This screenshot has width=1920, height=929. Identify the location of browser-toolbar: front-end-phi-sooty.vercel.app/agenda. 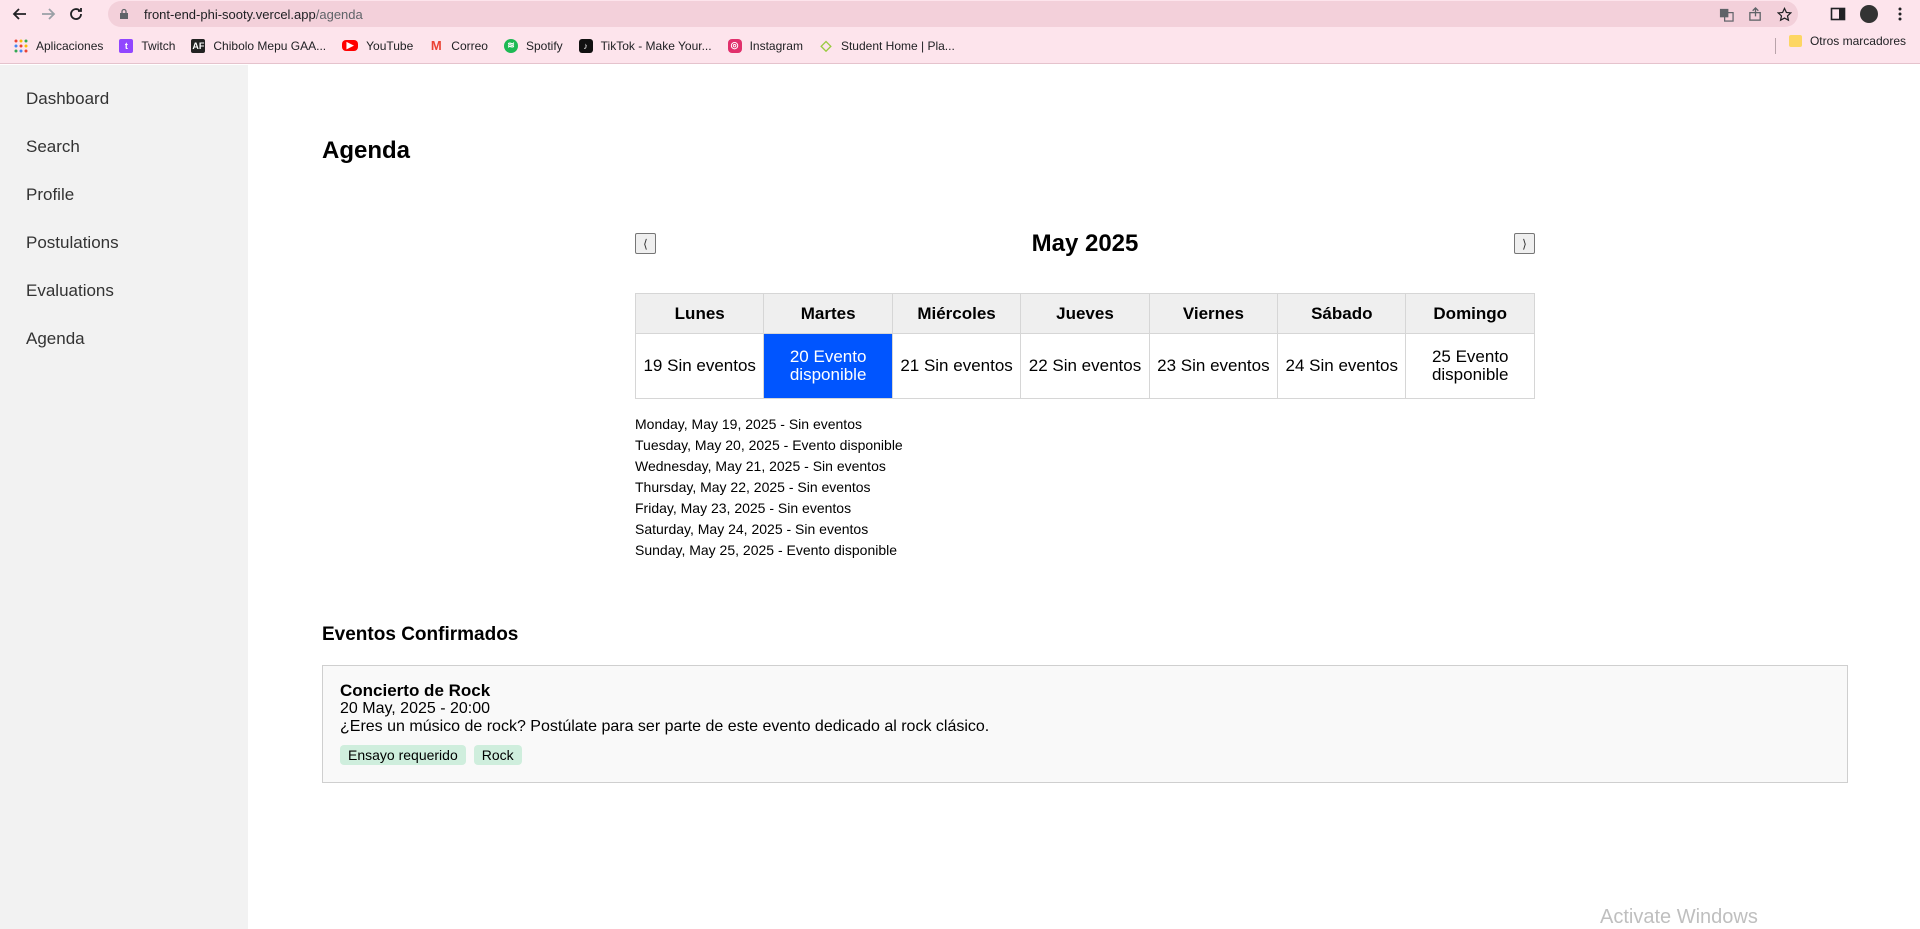
(960, 14).